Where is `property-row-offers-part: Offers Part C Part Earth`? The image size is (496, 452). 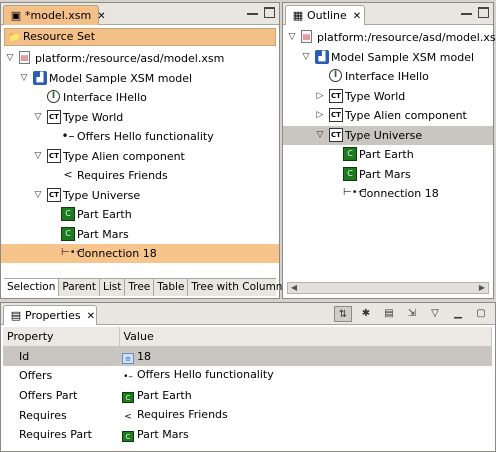 property-row-offers-part: Offers Part C Part Earth is located at coordinates (247, 396).